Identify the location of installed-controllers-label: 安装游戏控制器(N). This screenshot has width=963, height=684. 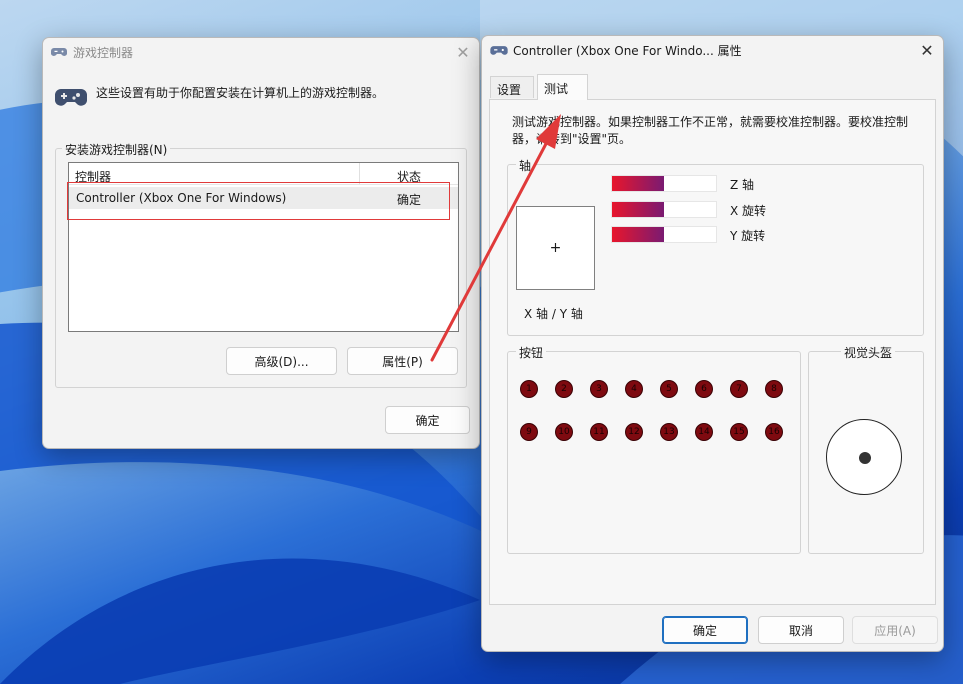
(116, 149).